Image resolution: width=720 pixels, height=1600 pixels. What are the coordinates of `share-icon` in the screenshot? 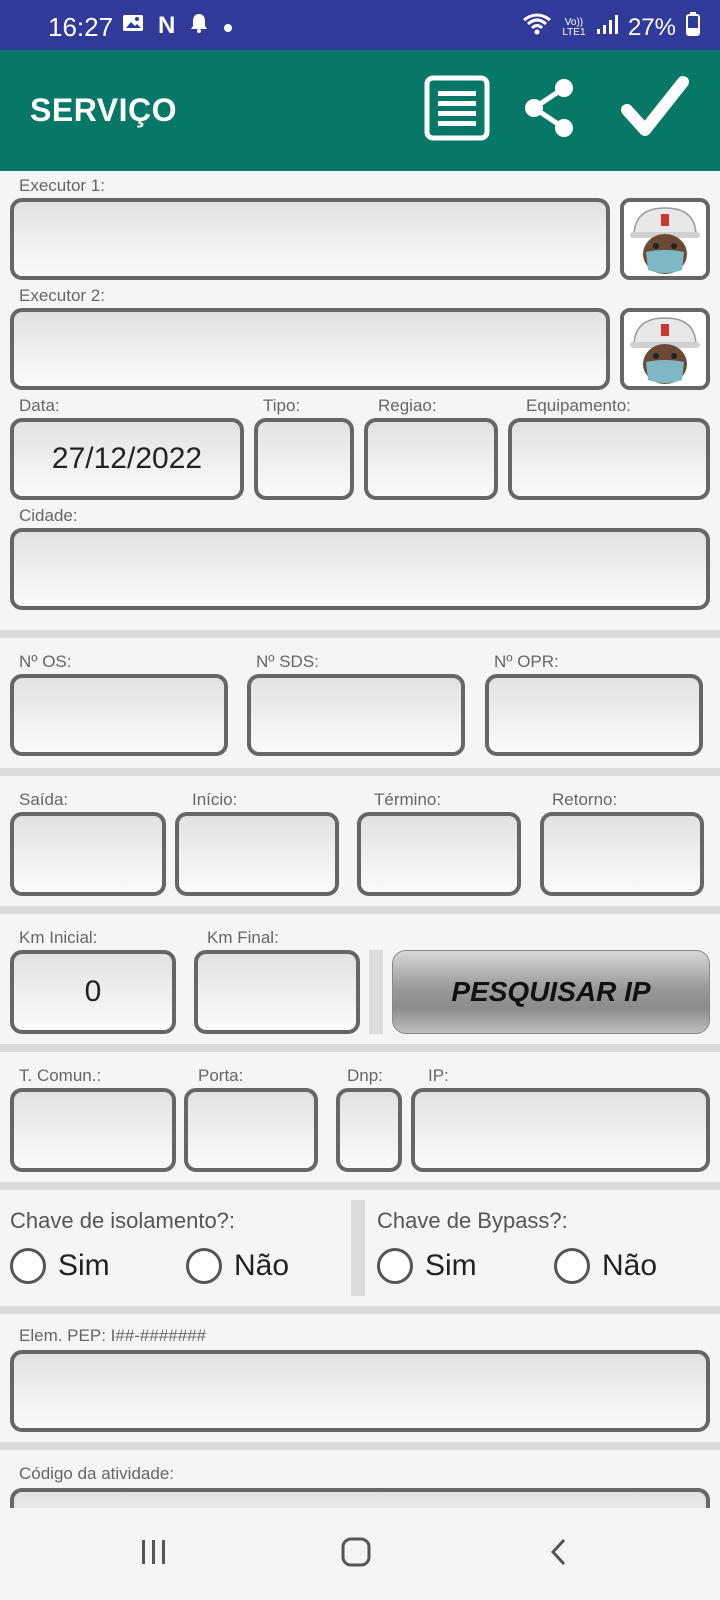 It's located at (549, 110).